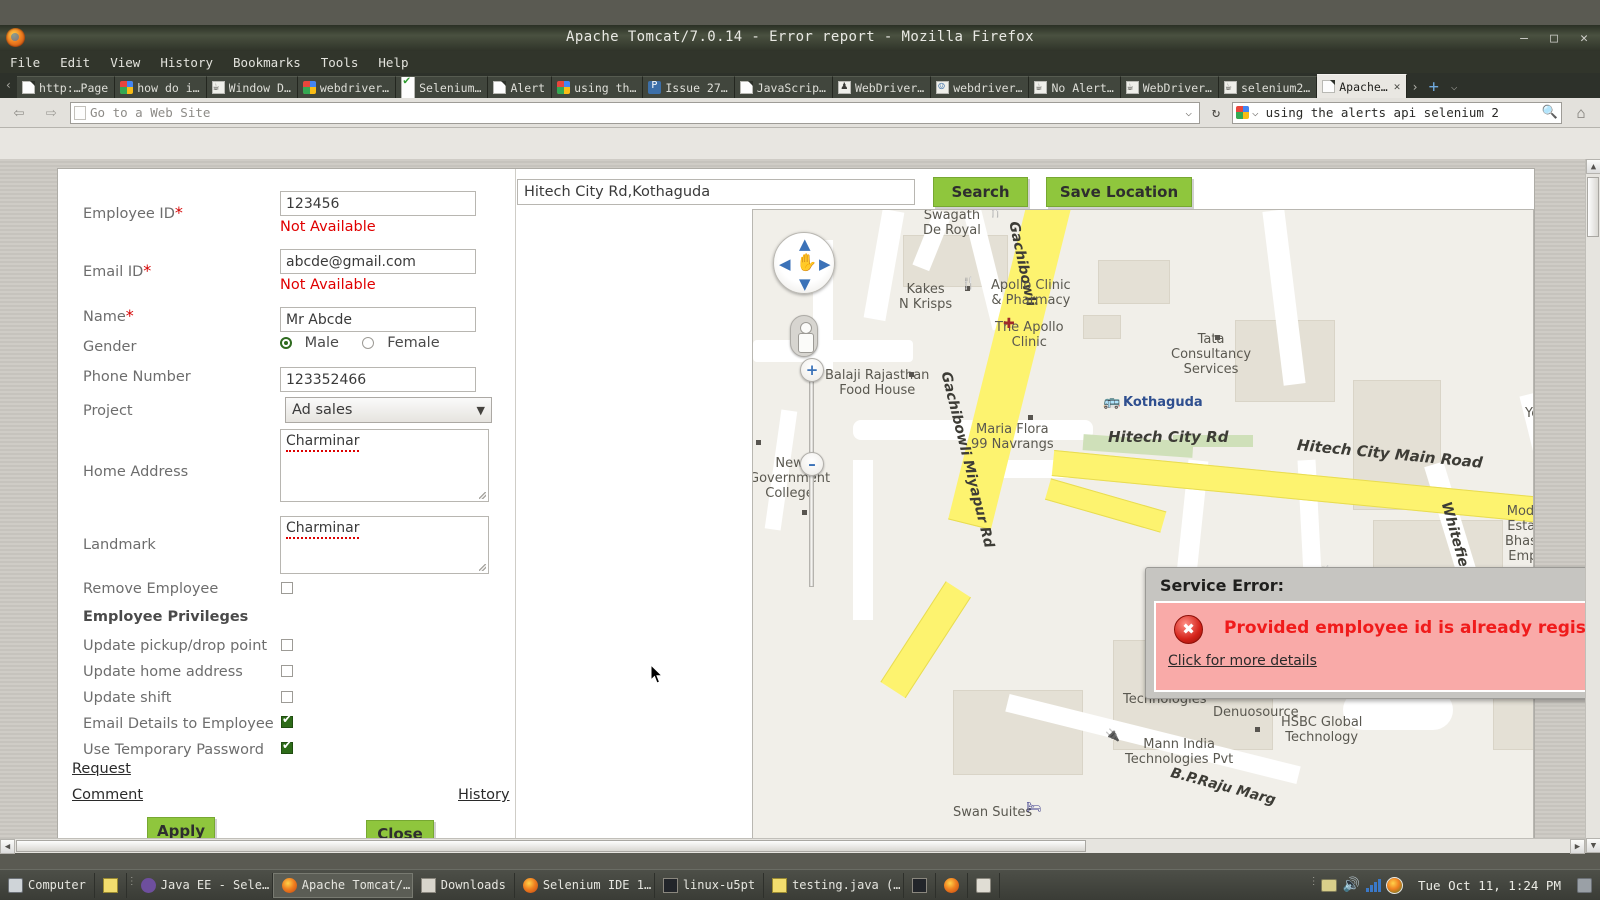 The width and height of the screenshot is (1600, 900). Describe the element at coordinates (805, 284) in the screenshot. I see `pan-down-icon: ▼` at that location.